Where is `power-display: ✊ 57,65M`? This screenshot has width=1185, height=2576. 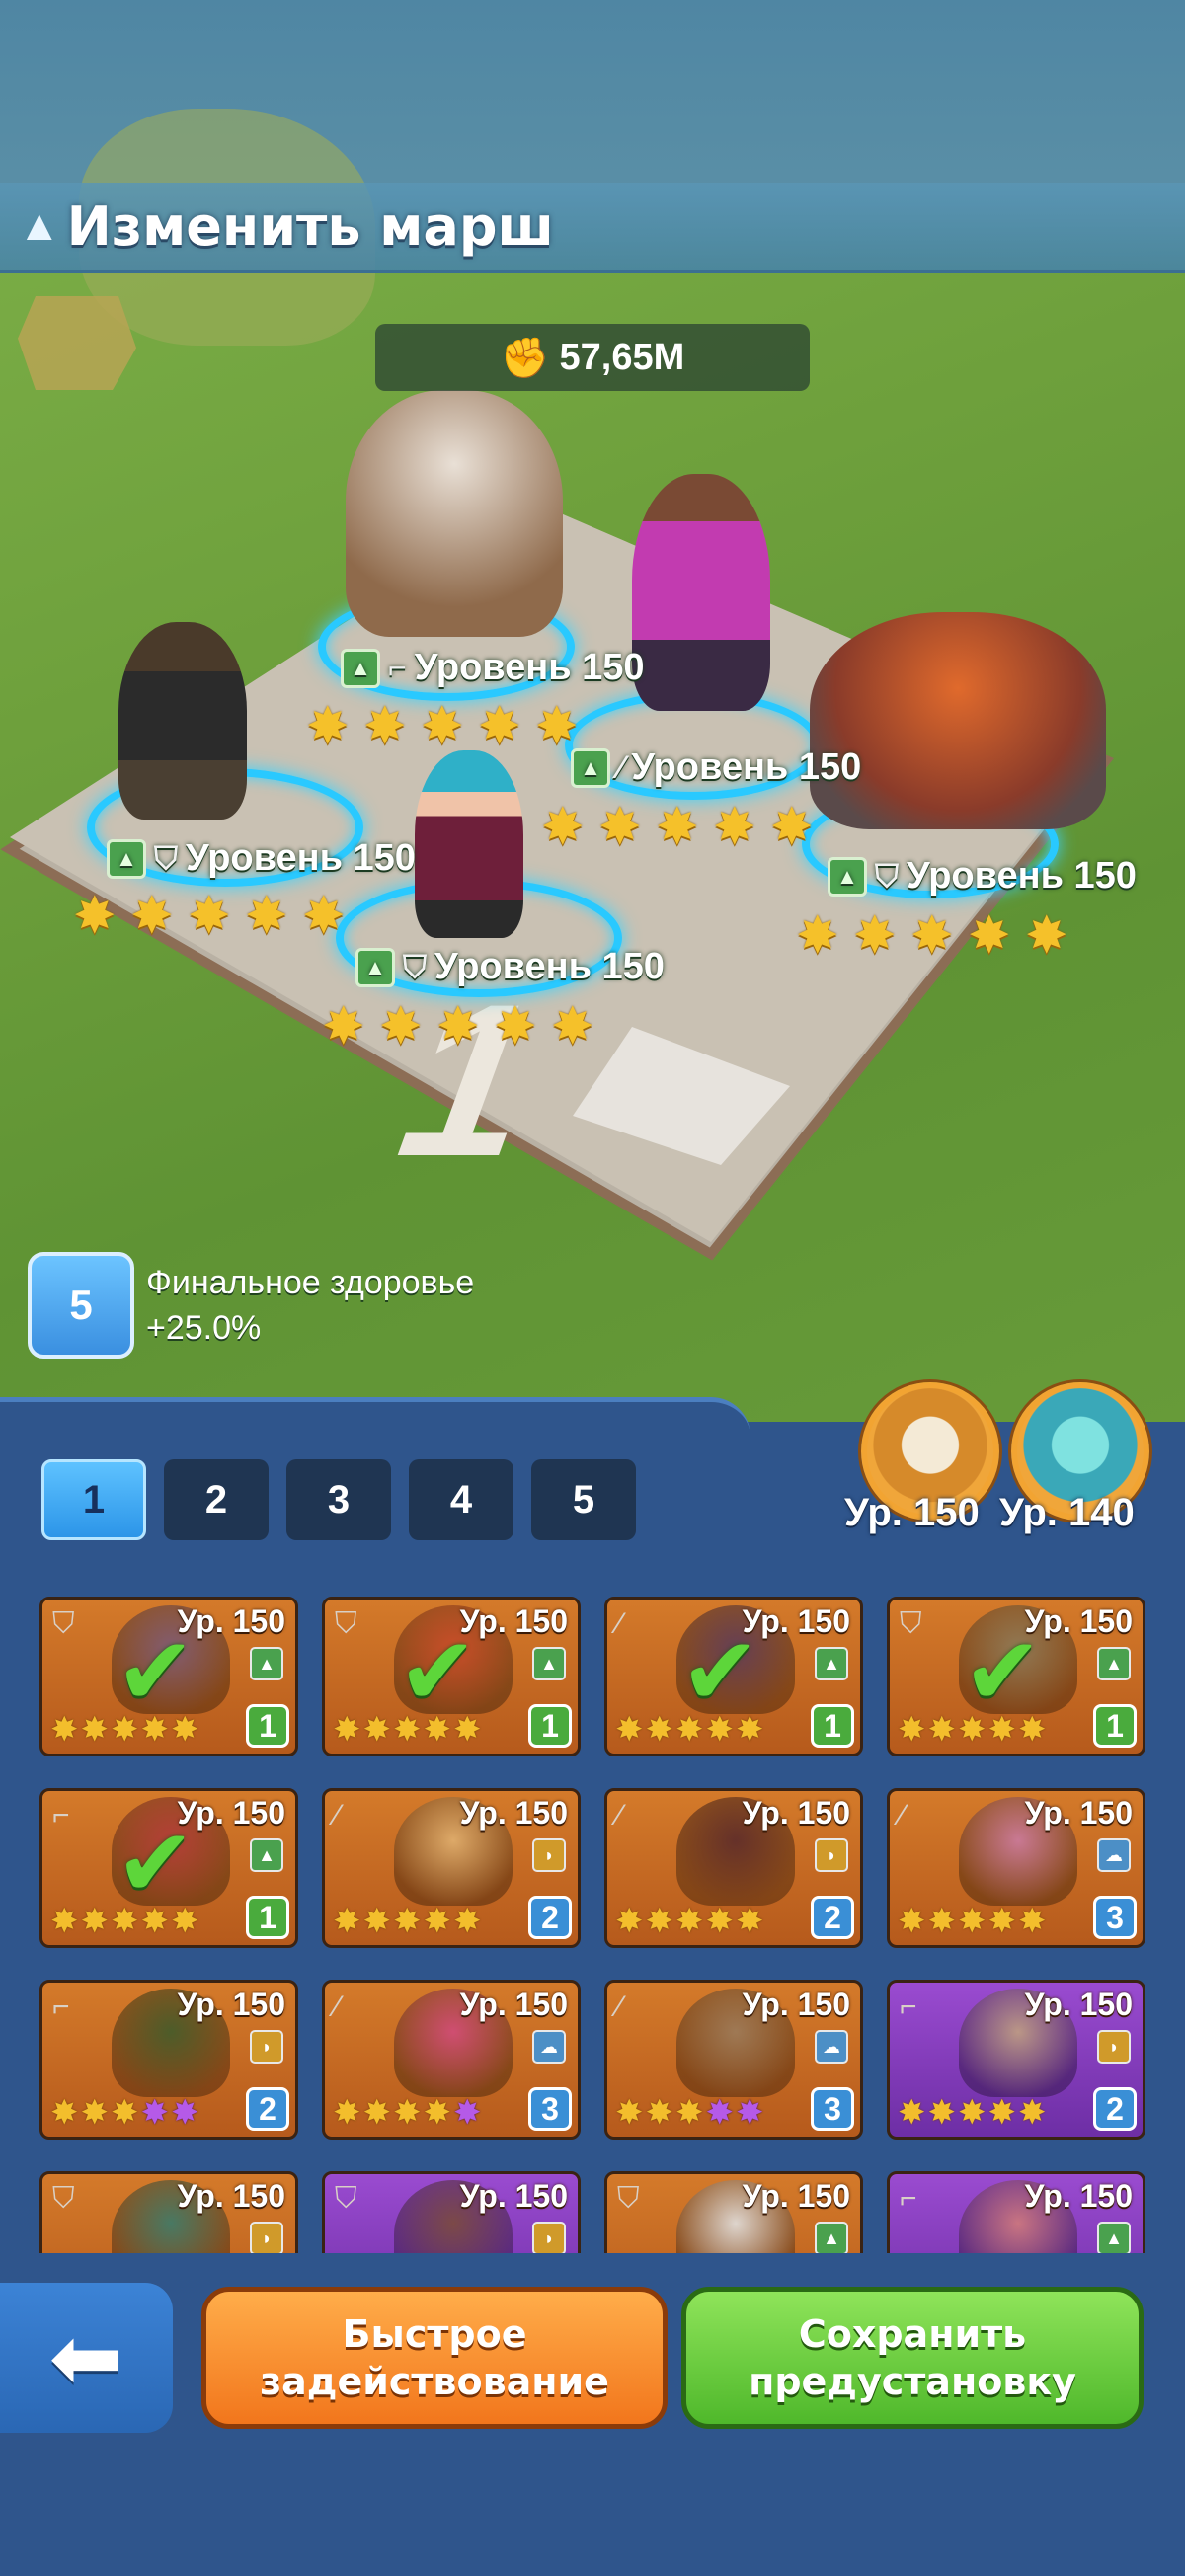 power-display: ✊ 57,65M is located at coordinates (592, 357).